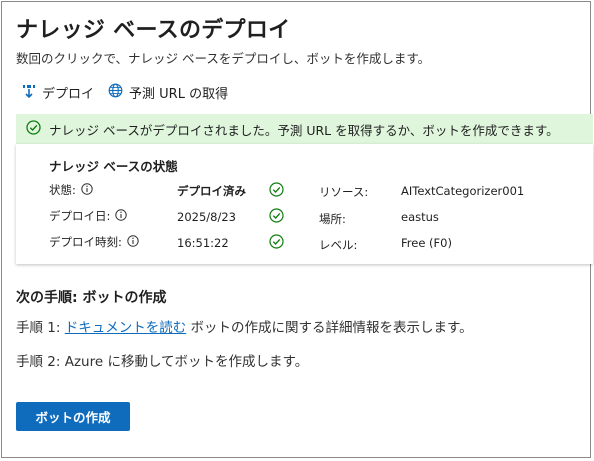  What do you see at coordinates (91, 298) in the screenshot?
I see `next-steps-title: 次の手順: ボットの作成` at bounding box center [91, 298].